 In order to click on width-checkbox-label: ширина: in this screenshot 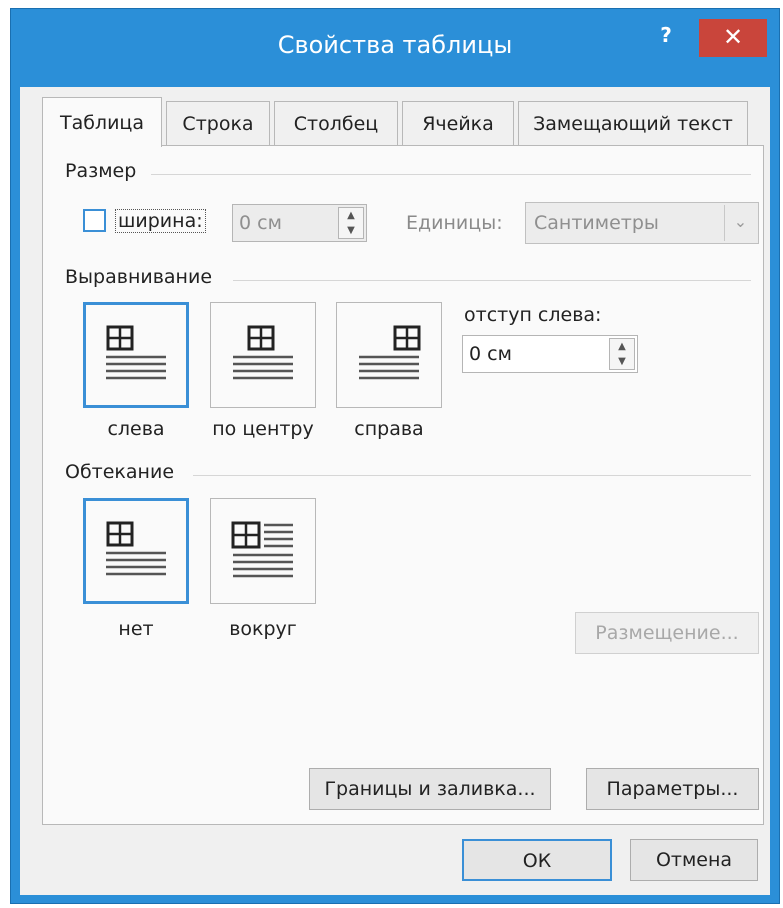, I will do `click(160, 221)`.